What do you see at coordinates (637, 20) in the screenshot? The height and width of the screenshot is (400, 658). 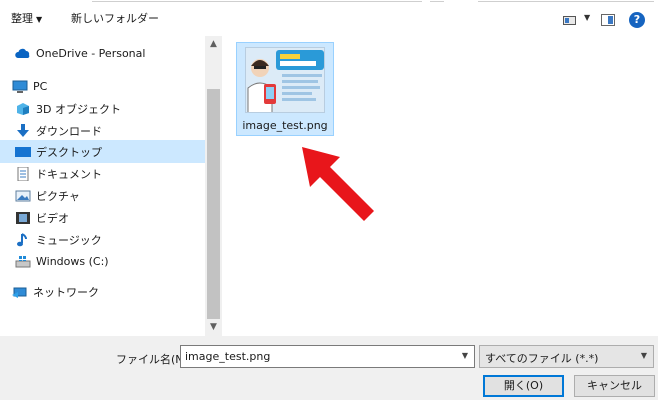 I see `help-icon: ?` at bounding box center [637, 20].